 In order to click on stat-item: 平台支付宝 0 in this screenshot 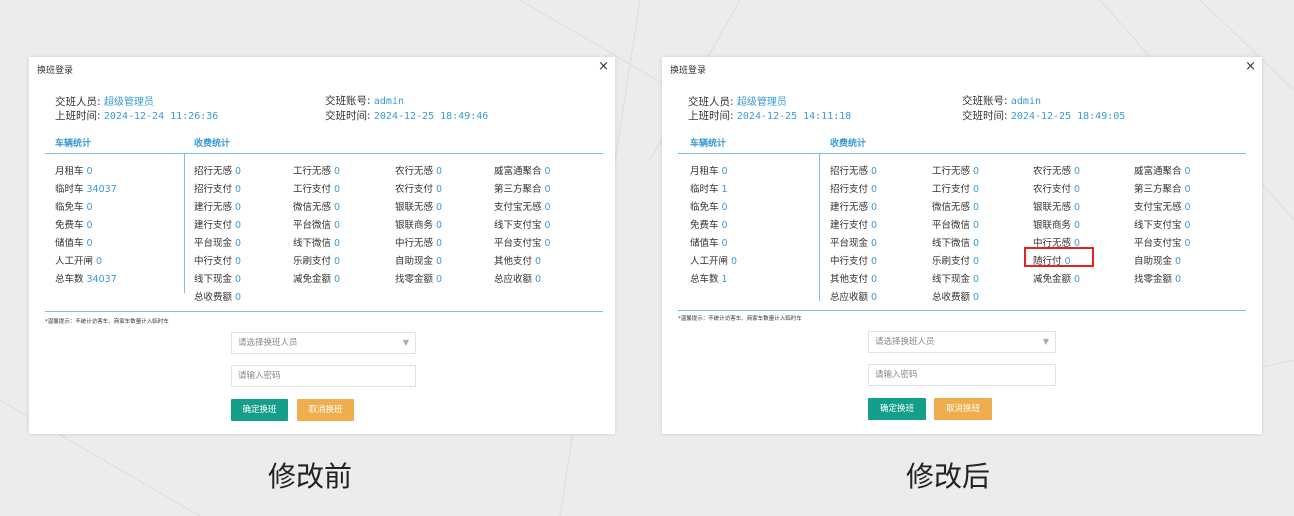, I will do `click(1162, 242)`.